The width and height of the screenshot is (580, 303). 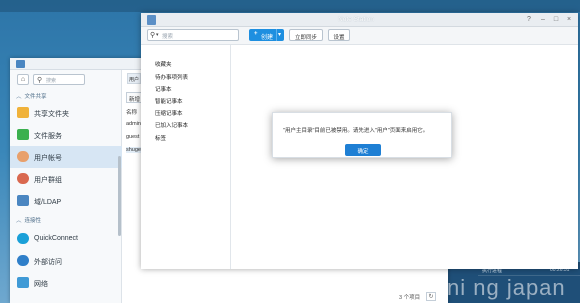 What do you see at coordinates (66, 157) in the screenshot?
I see `sidebar-item-user: 用户帐号` at bounding box center [66, 157].